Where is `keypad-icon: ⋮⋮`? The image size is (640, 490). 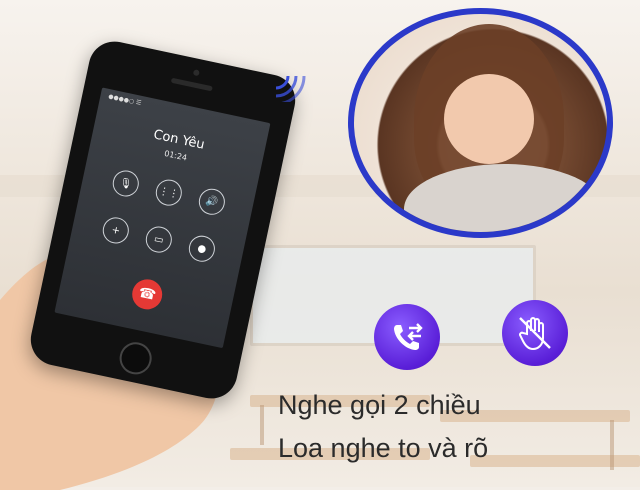
keypad-icon: ⋮⋮ is located at coordinates (168, 193).